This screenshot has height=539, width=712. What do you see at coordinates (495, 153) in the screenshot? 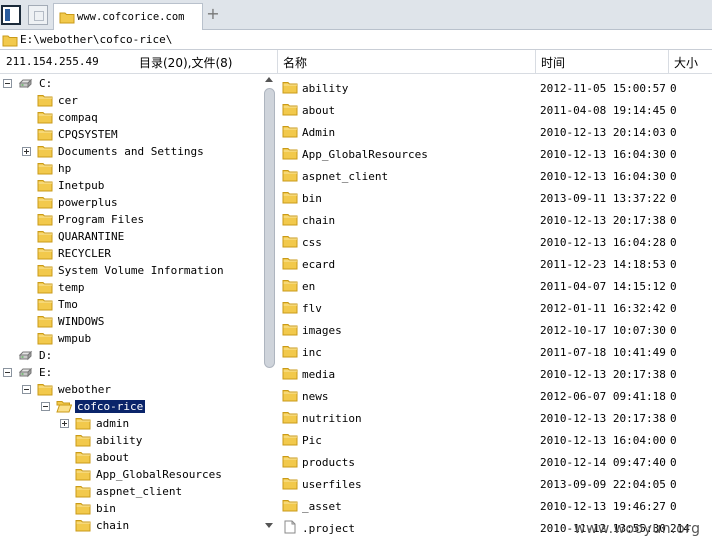
I see `file-row: App_GlobalResources 2010-12-13 16:04:30 0` at bounding box center [495, 153].